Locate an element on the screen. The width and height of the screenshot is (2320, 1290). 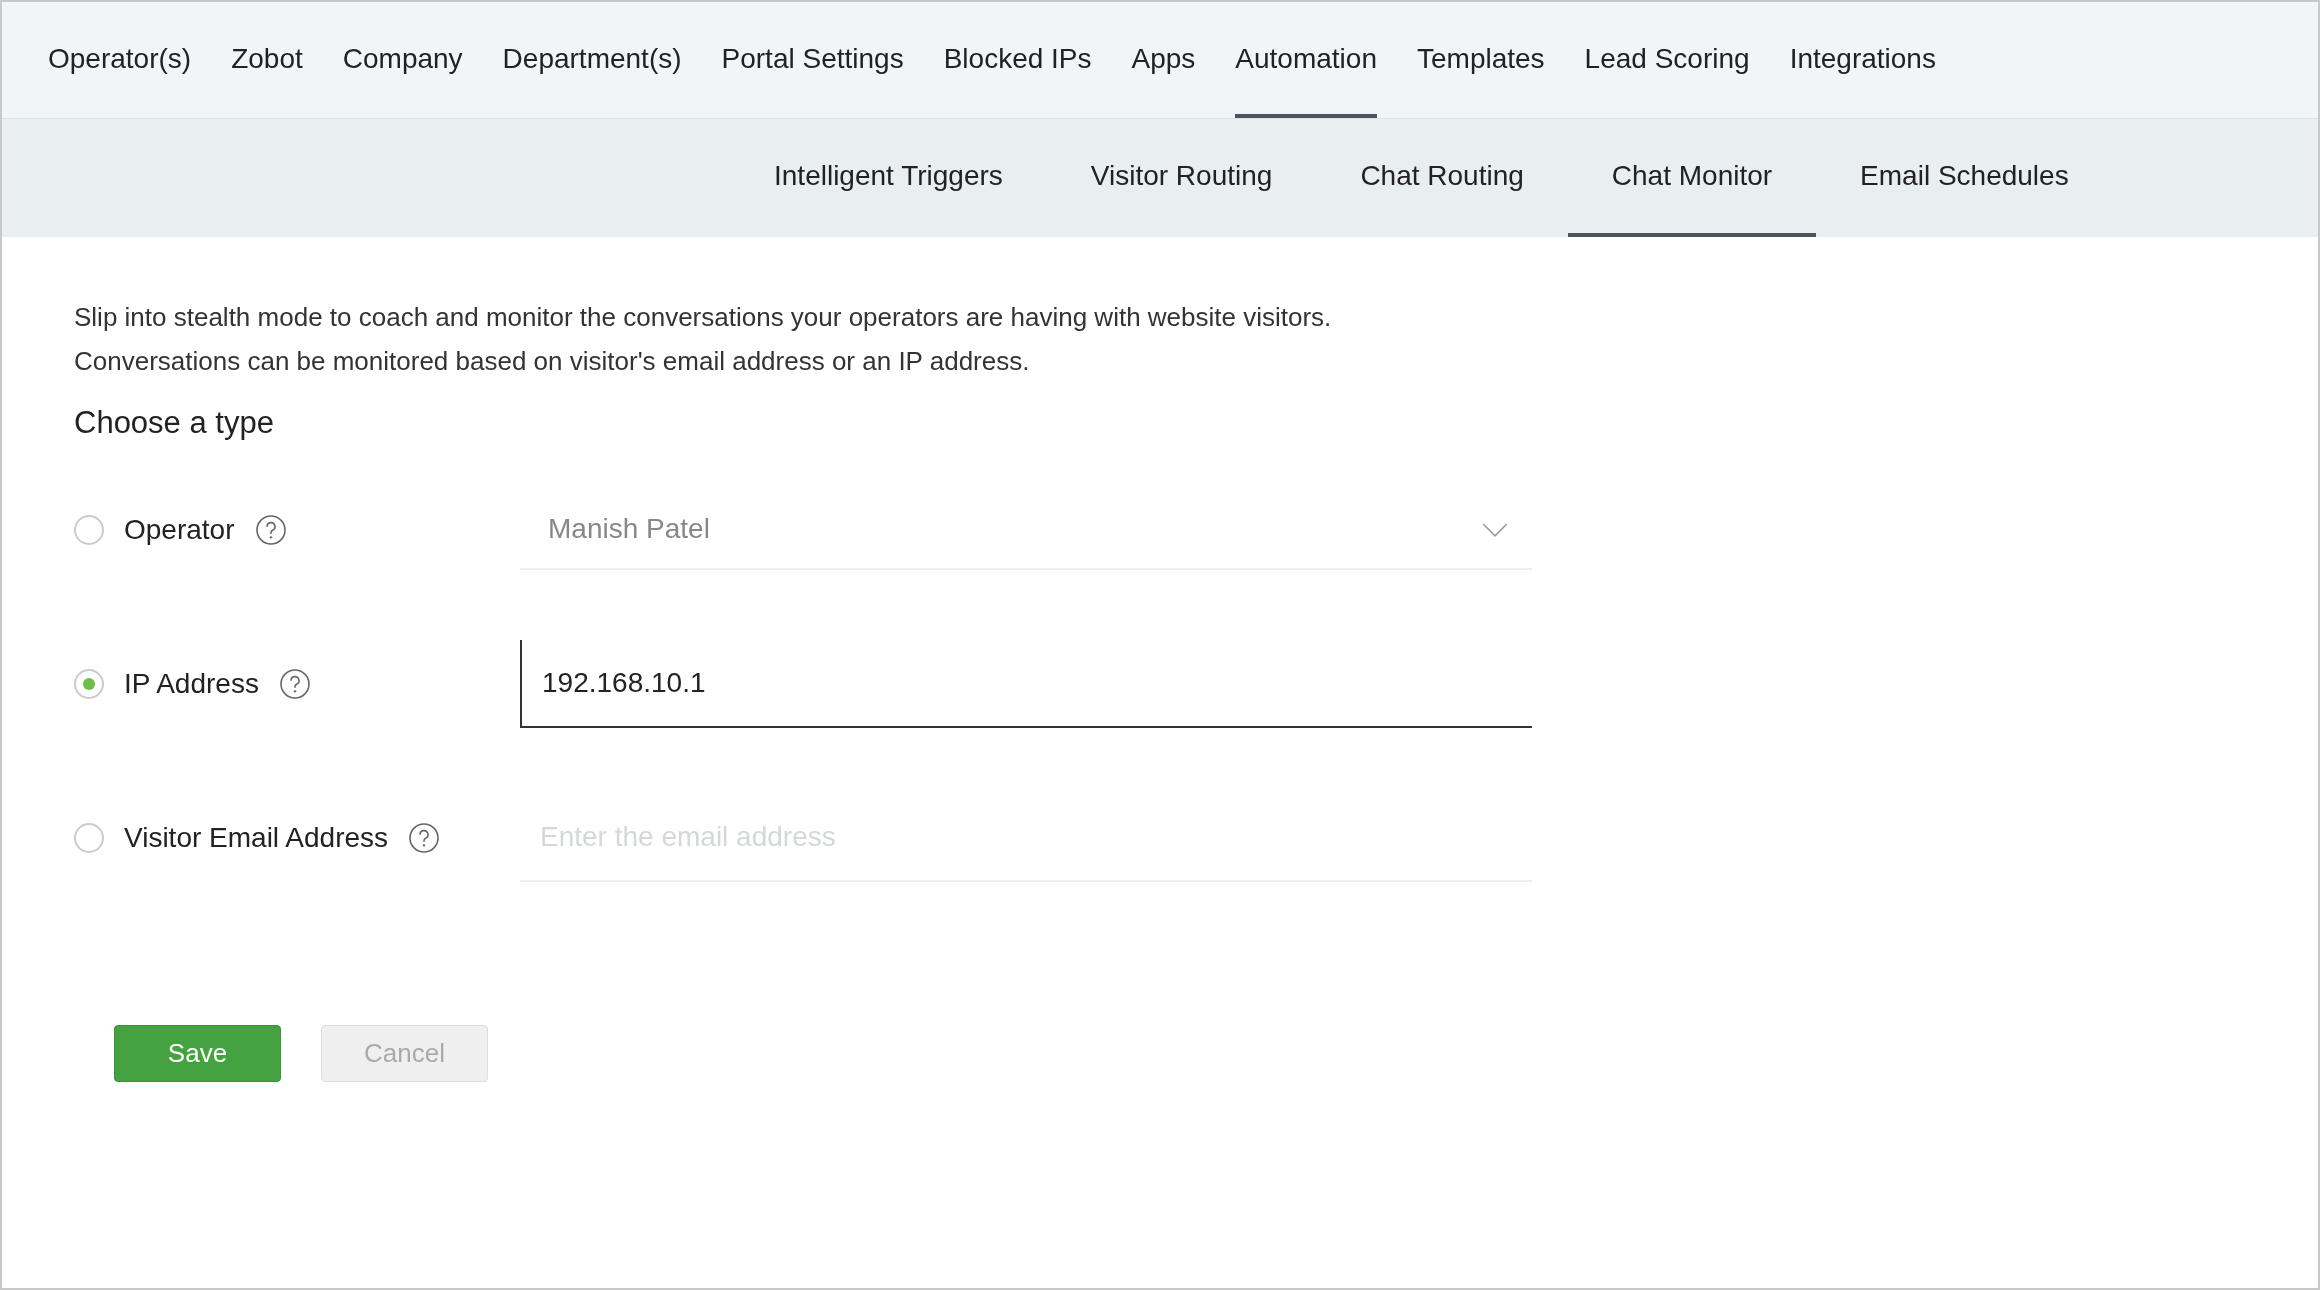
dropdown-field: Manish Patel is located at coordinates (1026, 530).